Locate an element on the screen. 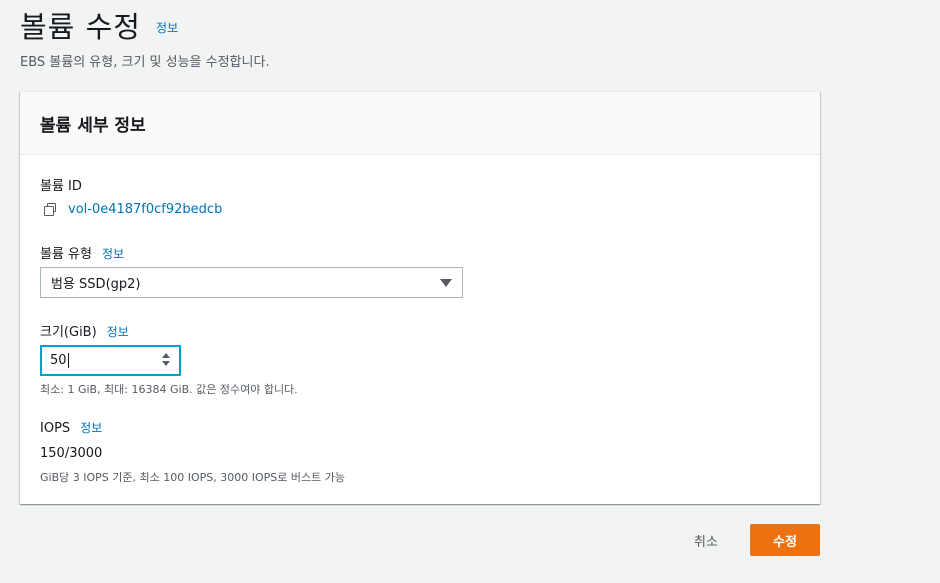 This screenshot has width=940, height=583. volume-type-info-link: 정보 is located at coordinates (113, 254).